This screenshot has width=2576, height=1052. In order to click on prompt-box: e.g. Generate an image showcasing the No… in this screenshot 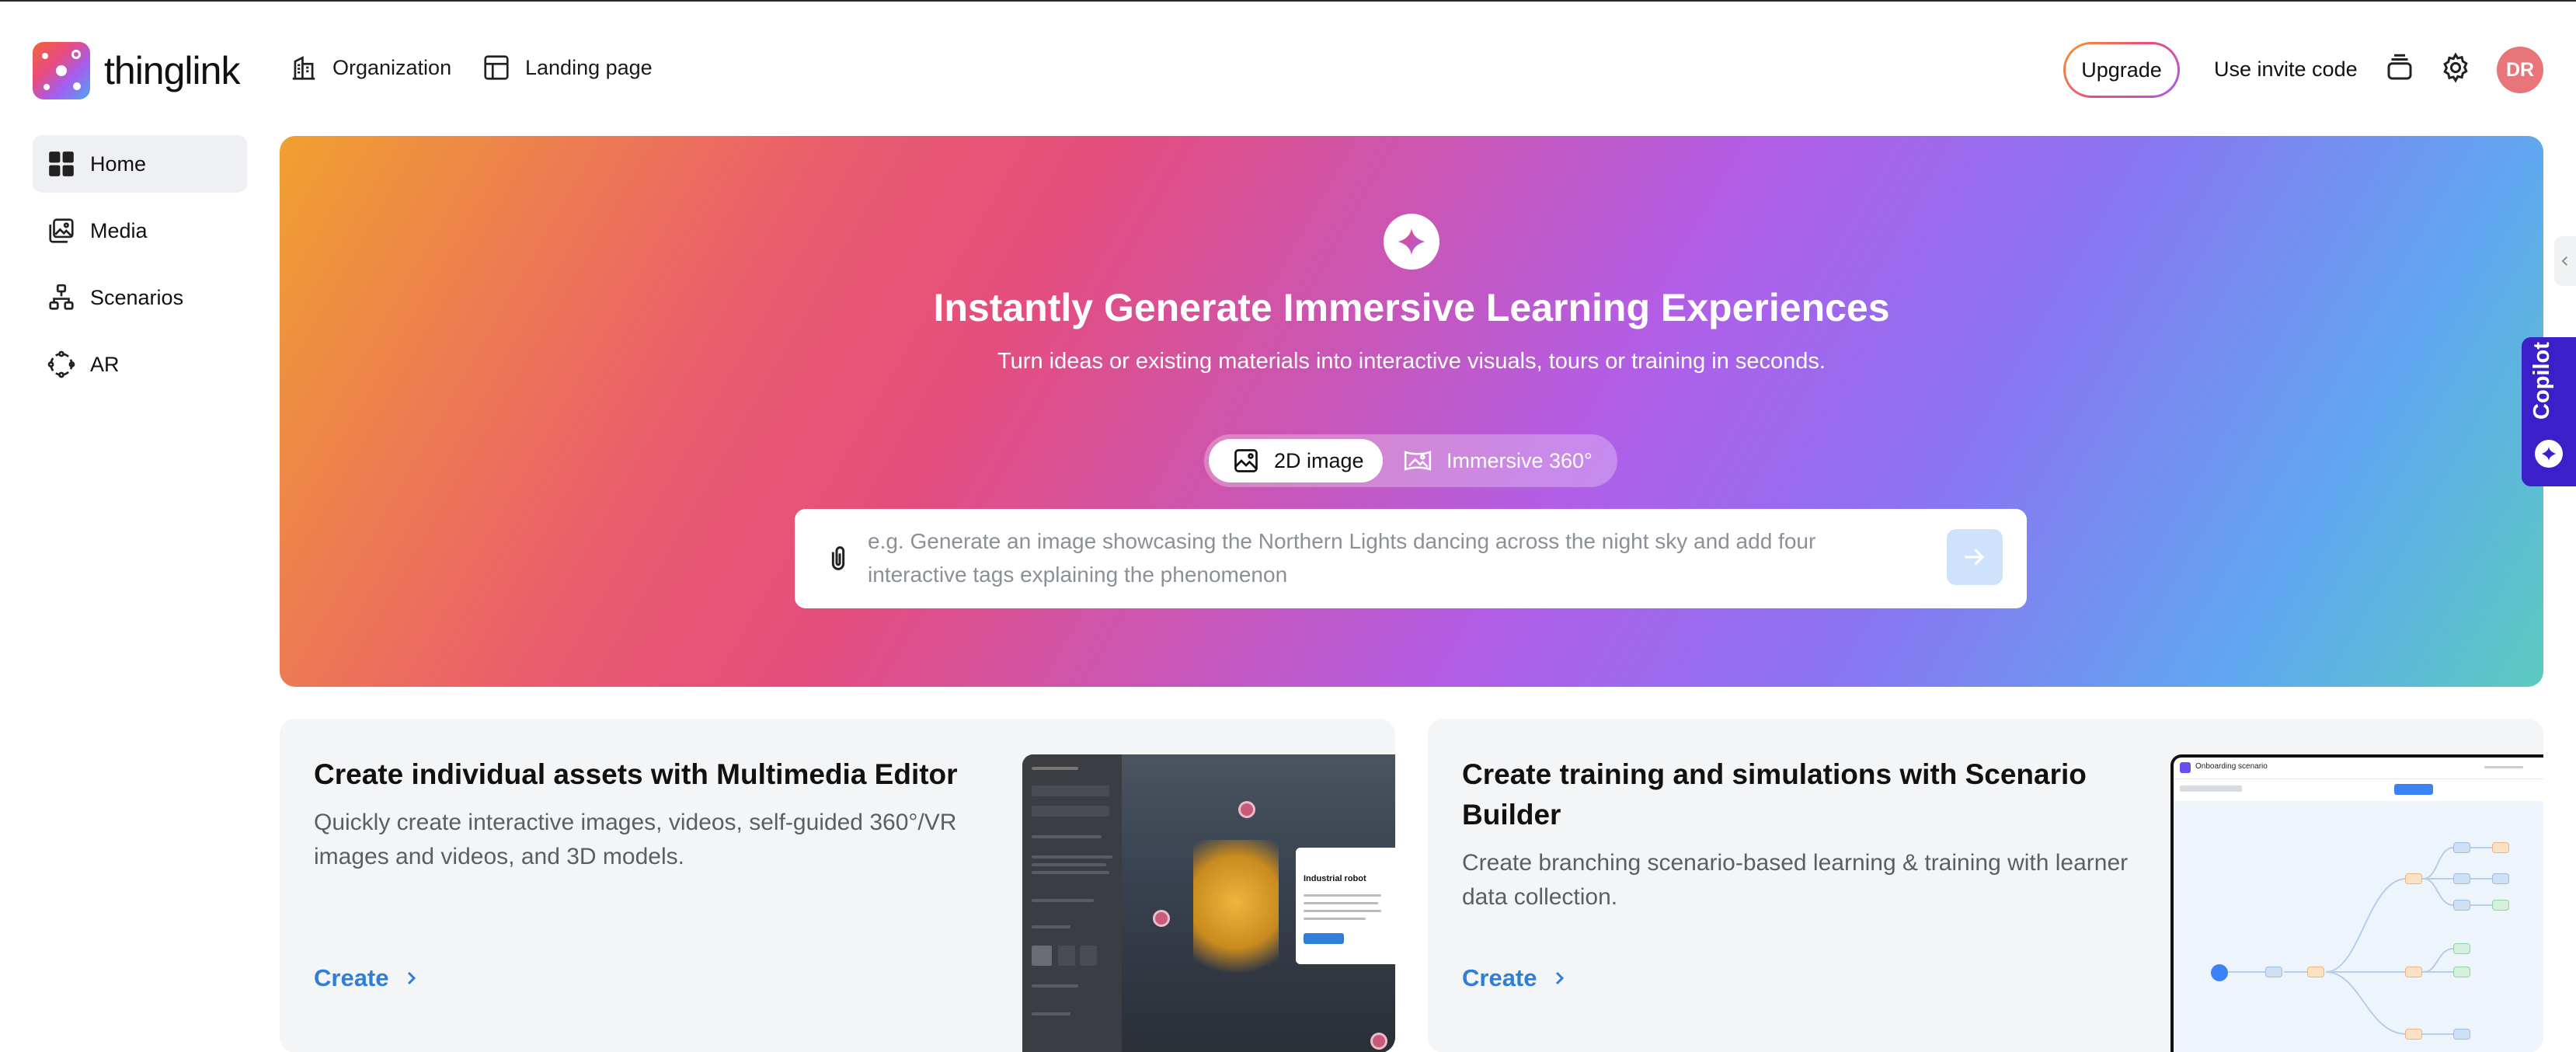, I will do `click(1411, 558)`.